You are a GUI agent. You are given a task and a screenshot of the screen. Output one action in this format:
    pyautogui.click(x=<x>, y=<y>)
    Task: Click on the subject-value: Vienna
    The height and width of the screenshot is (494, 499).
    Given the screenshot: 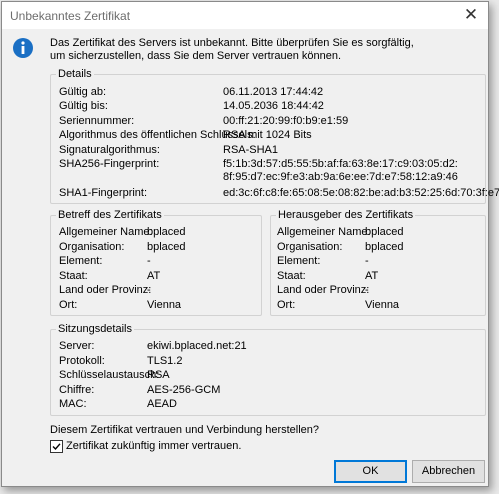 What is the action you would take?
    pyautogui.click(x=164, y=305)
    